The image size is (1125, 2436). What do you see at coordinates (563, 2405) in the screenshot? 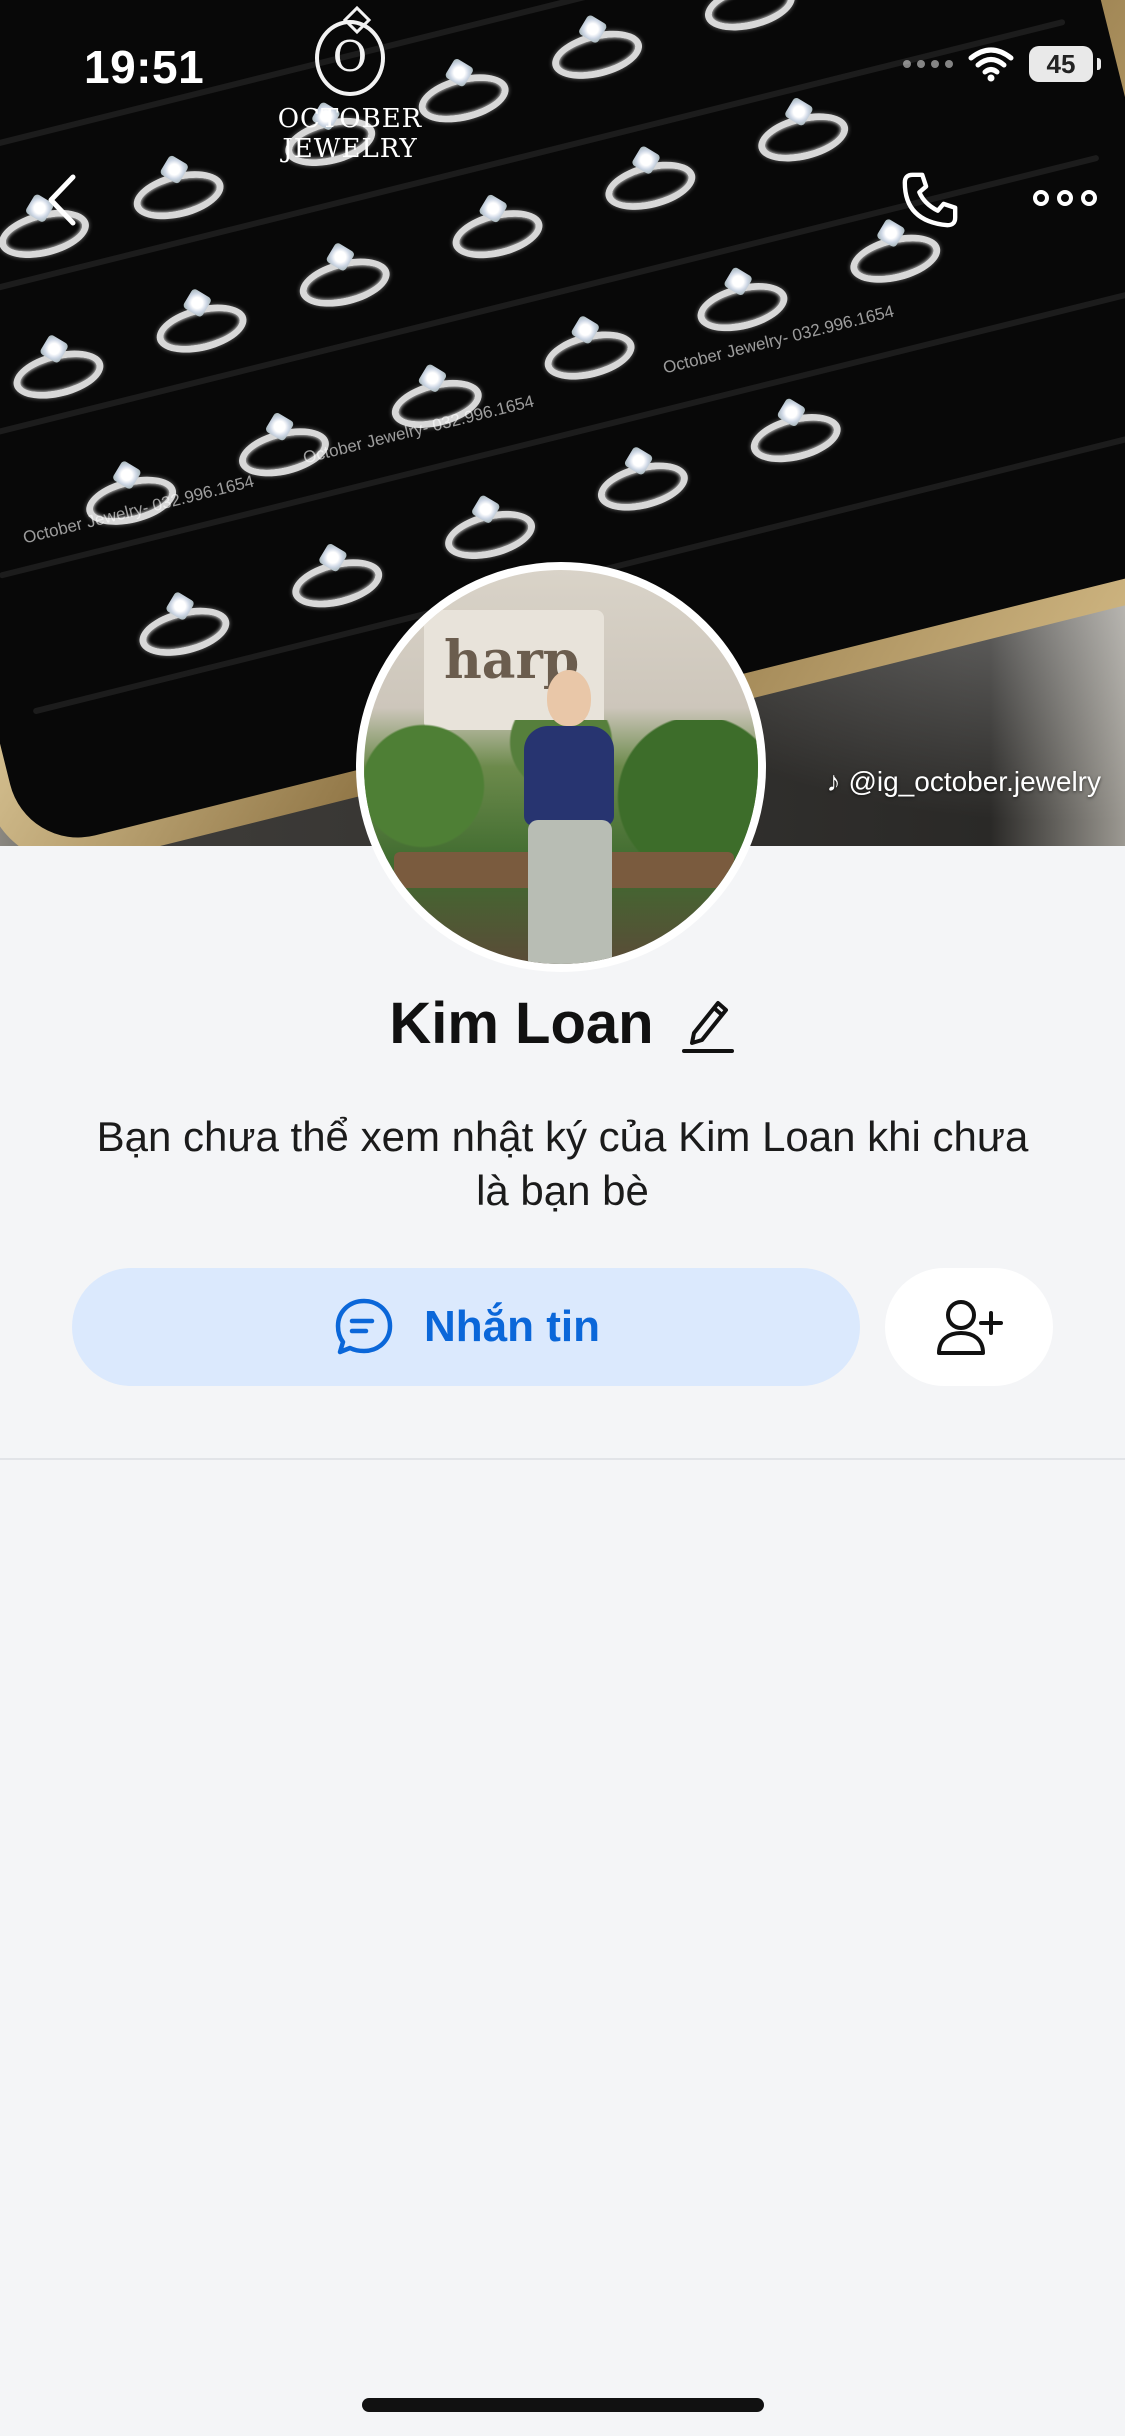
I see `home-indicator` at bounding box center [563, 2405].